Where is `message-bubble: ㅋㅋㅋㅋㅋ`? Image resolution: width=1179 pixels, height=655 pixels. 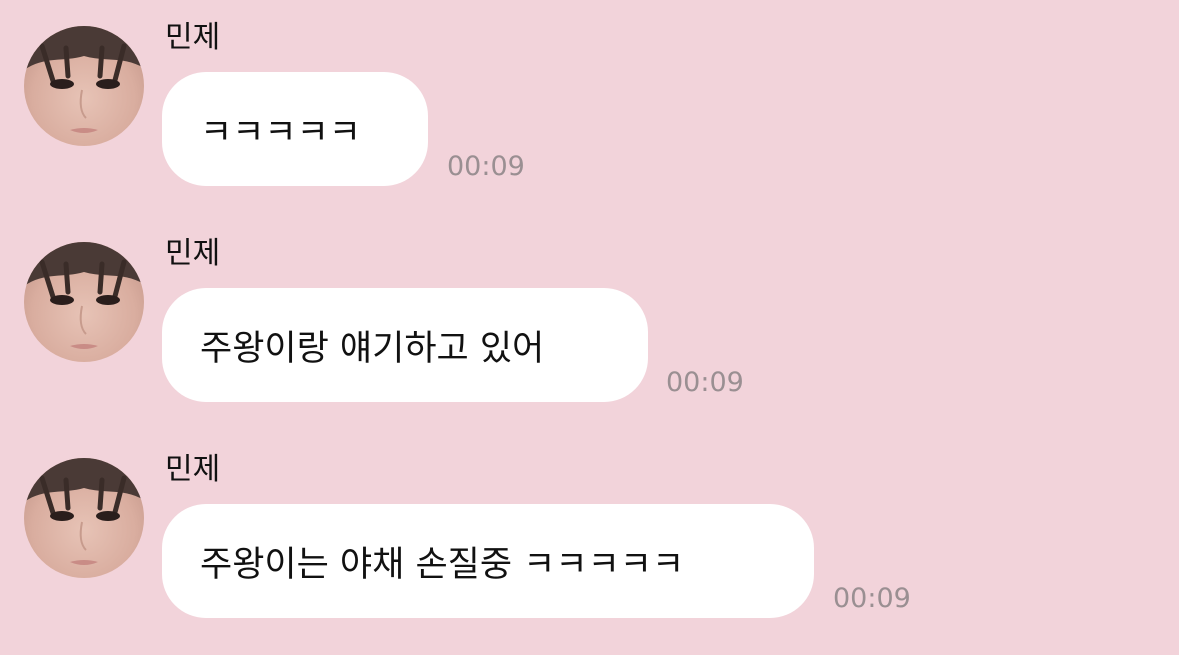 message-bubble: ㅋㅋㅋㅋㅋ is located at coordinates (295, 129).